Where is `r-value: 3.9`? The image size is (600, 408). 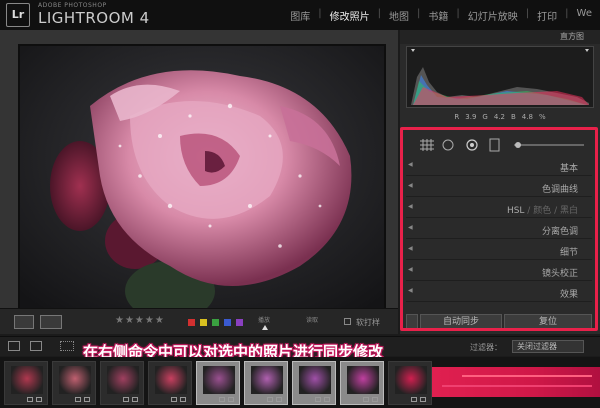
r-value: 3.9 is located at coordinates (471, 117).